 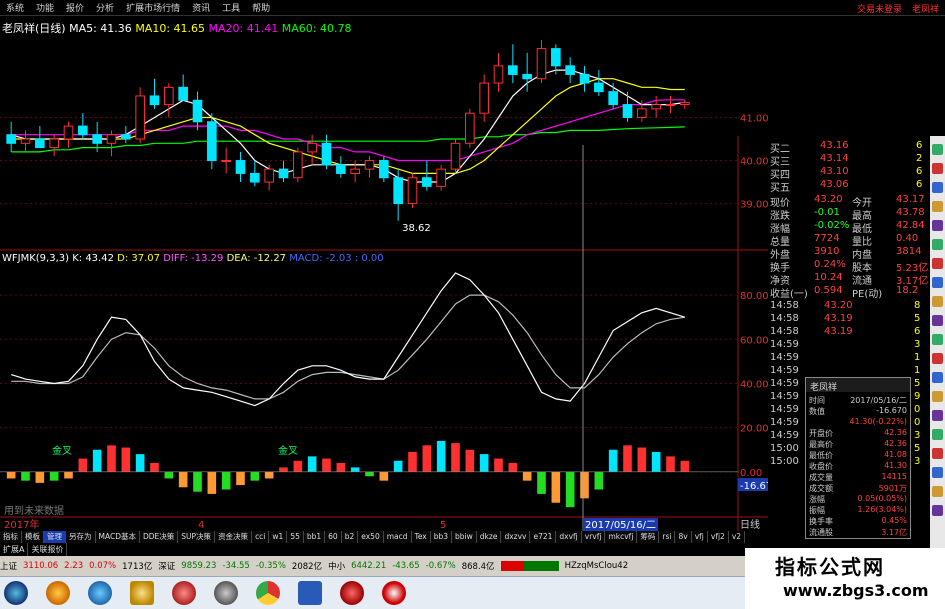 I want to click on popup-value: 3.17亿, so click(x=894, y=532).